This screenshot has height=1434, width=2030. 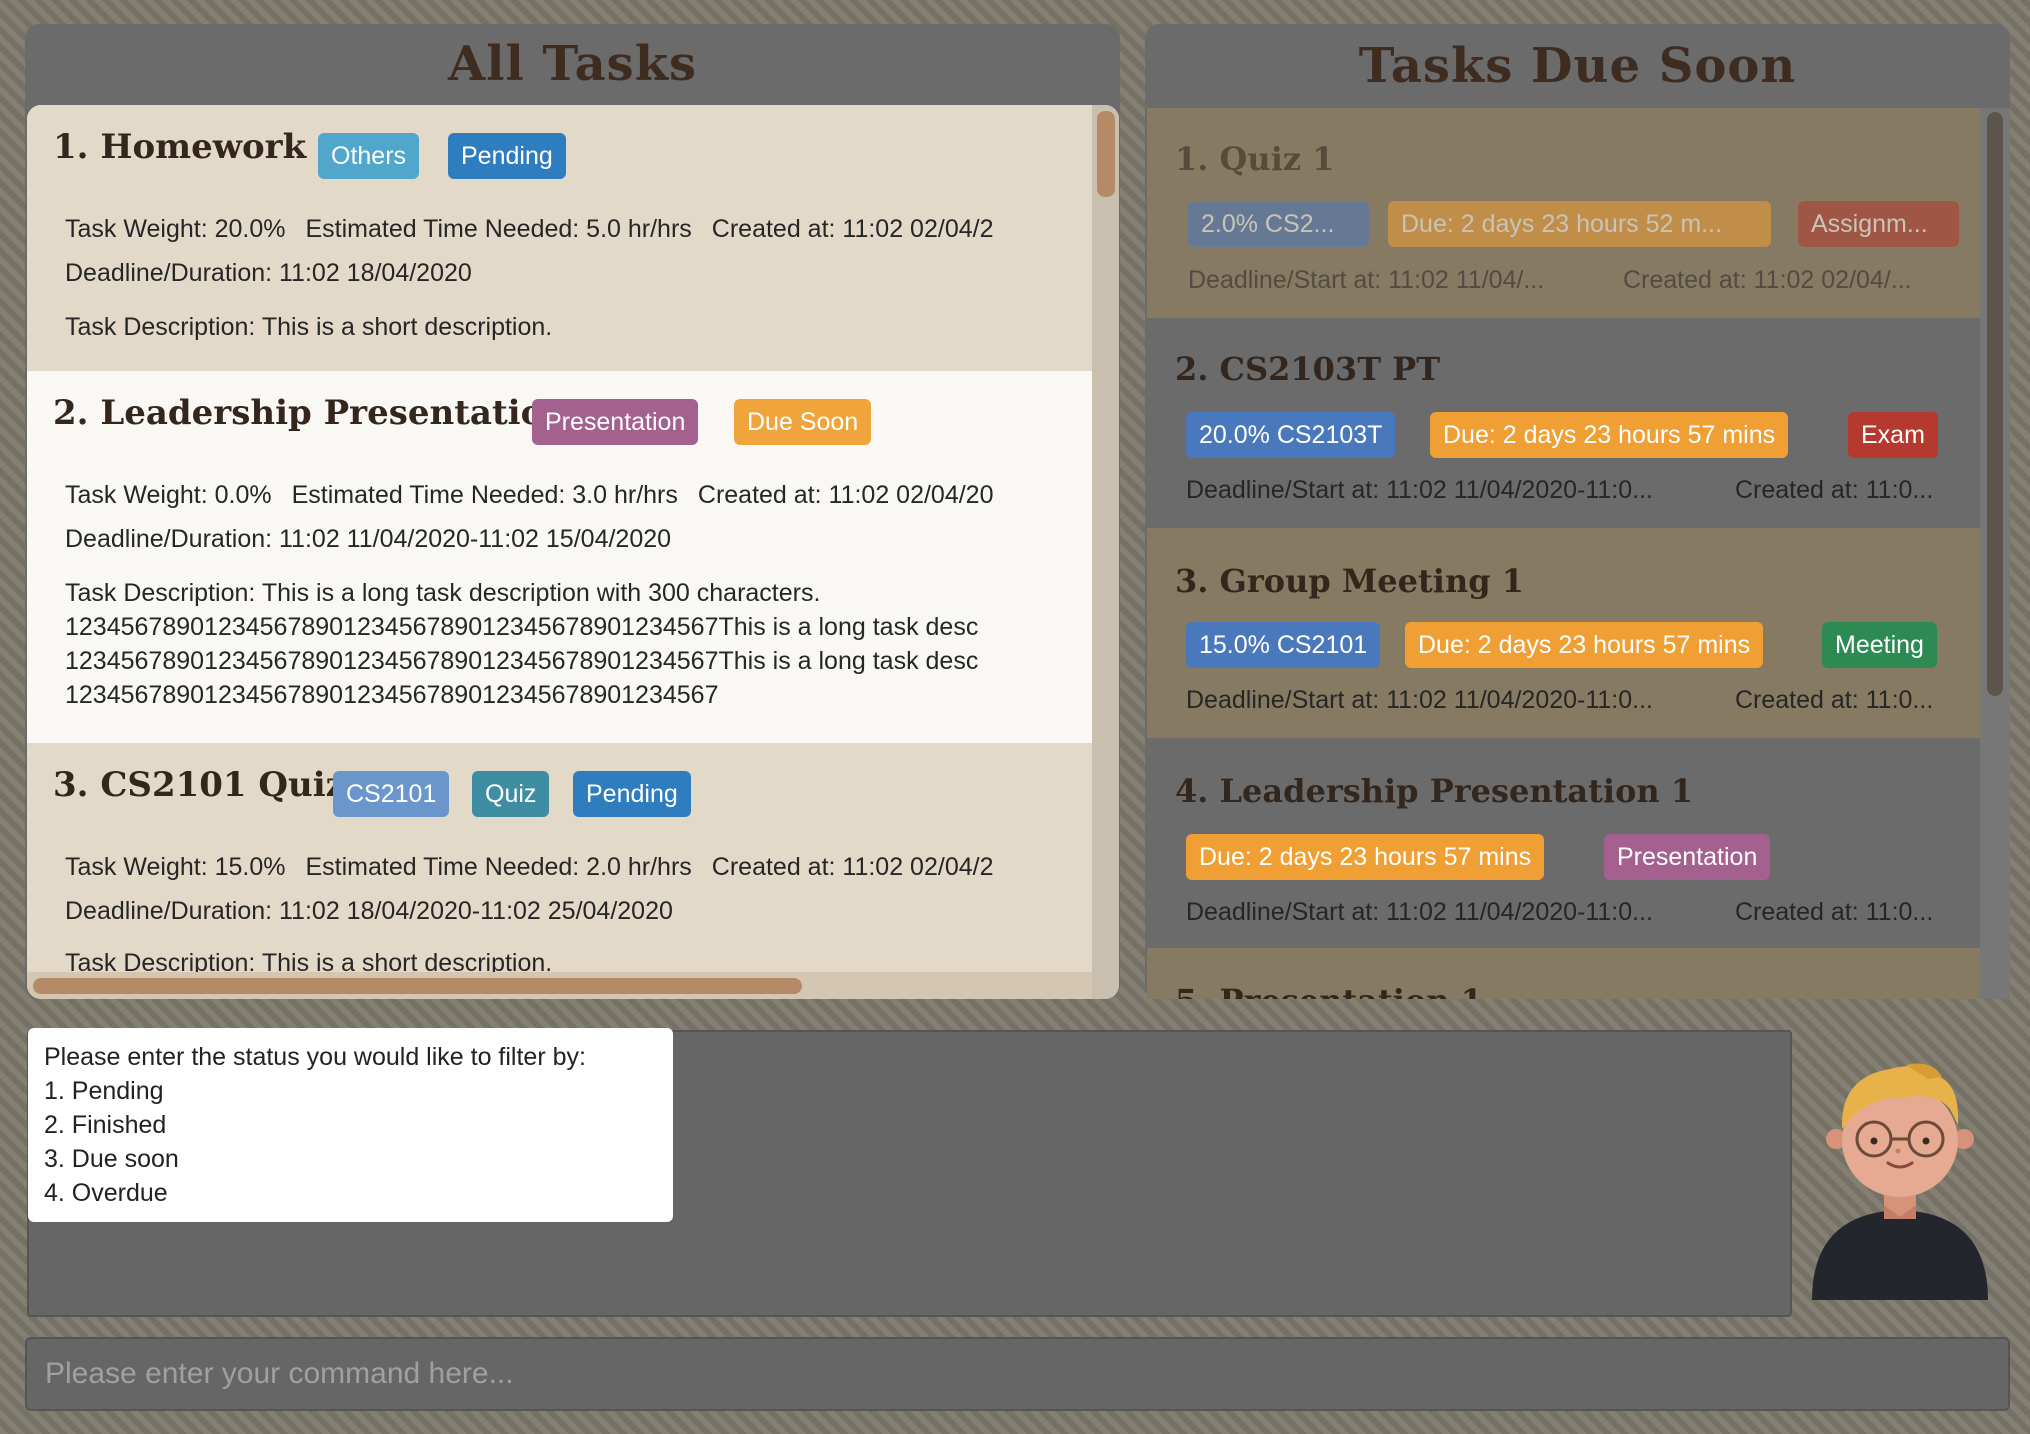 I want to click on vertical-scrollbar-thumb, so click(x=1106, y=154).